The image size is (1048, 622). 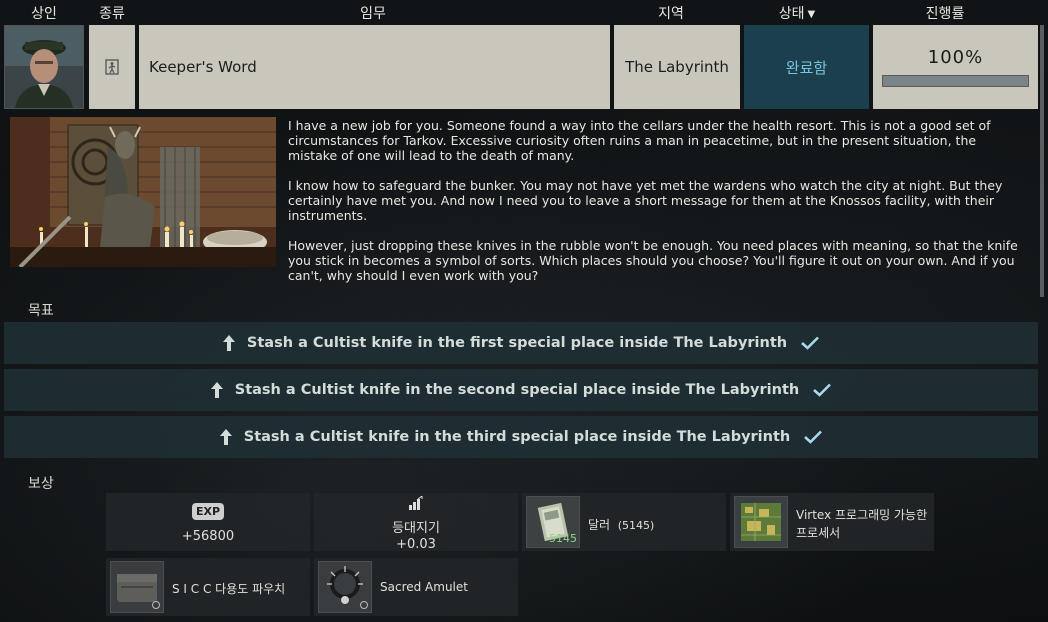 I want to click on reward-processor: Virtex 프로그래밍 가능한 프로세서, so click(x=832, y=522).